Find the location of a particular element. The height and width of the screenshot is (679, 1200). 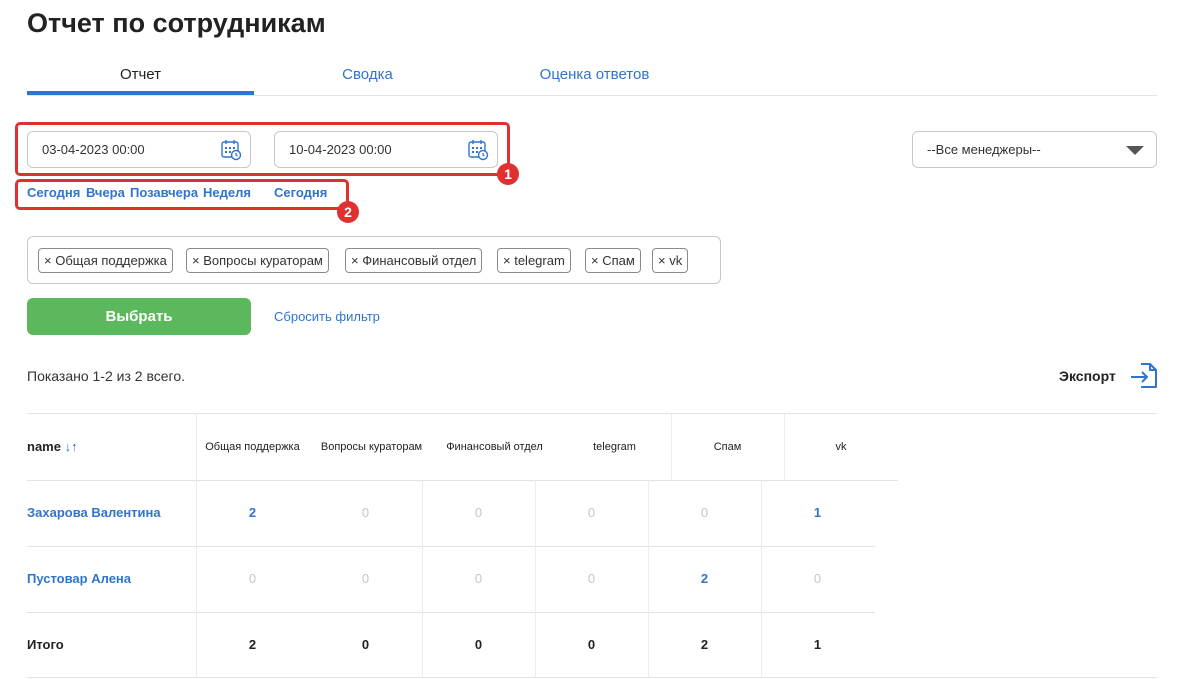

tag-label: Общая поддержка is located at coordinates (111, 260).